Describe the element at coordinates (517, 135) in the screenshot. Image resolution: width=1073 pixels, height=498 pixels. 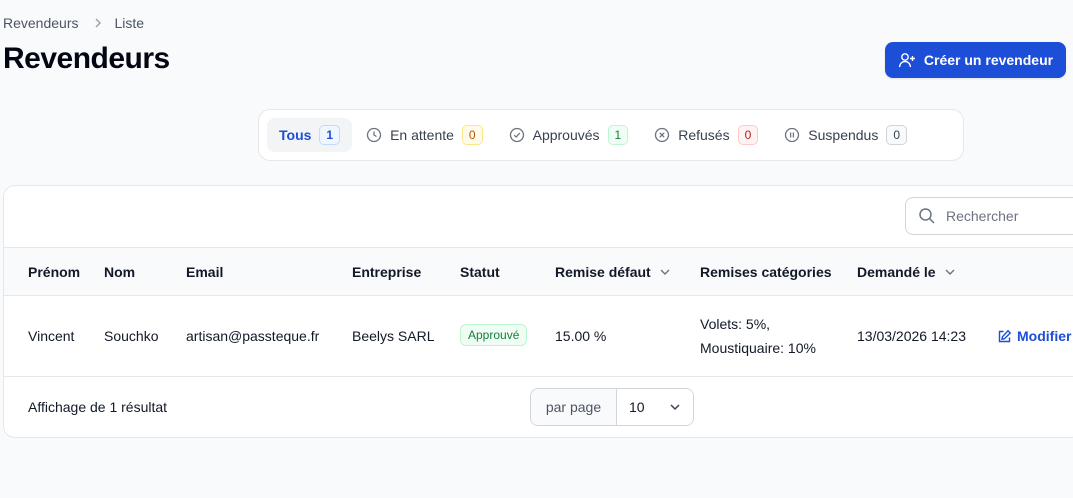
I see `check-circle-icon` at that location.